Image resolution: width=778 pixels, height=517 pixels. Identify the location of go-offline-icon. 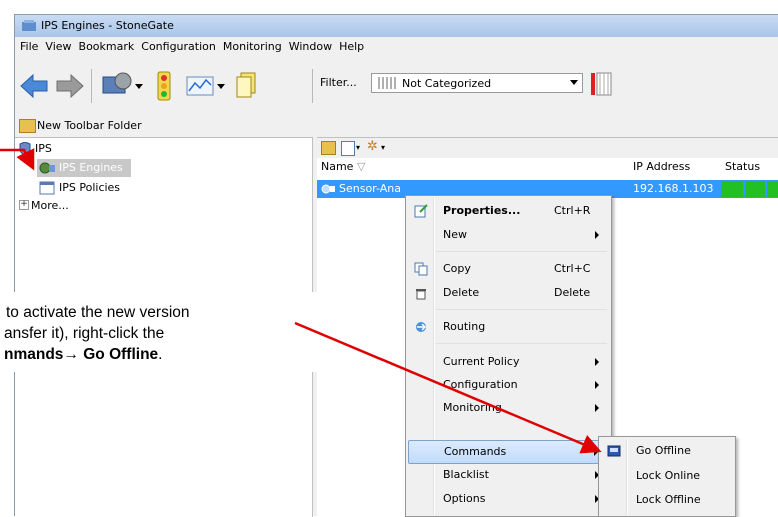
(614, 451).